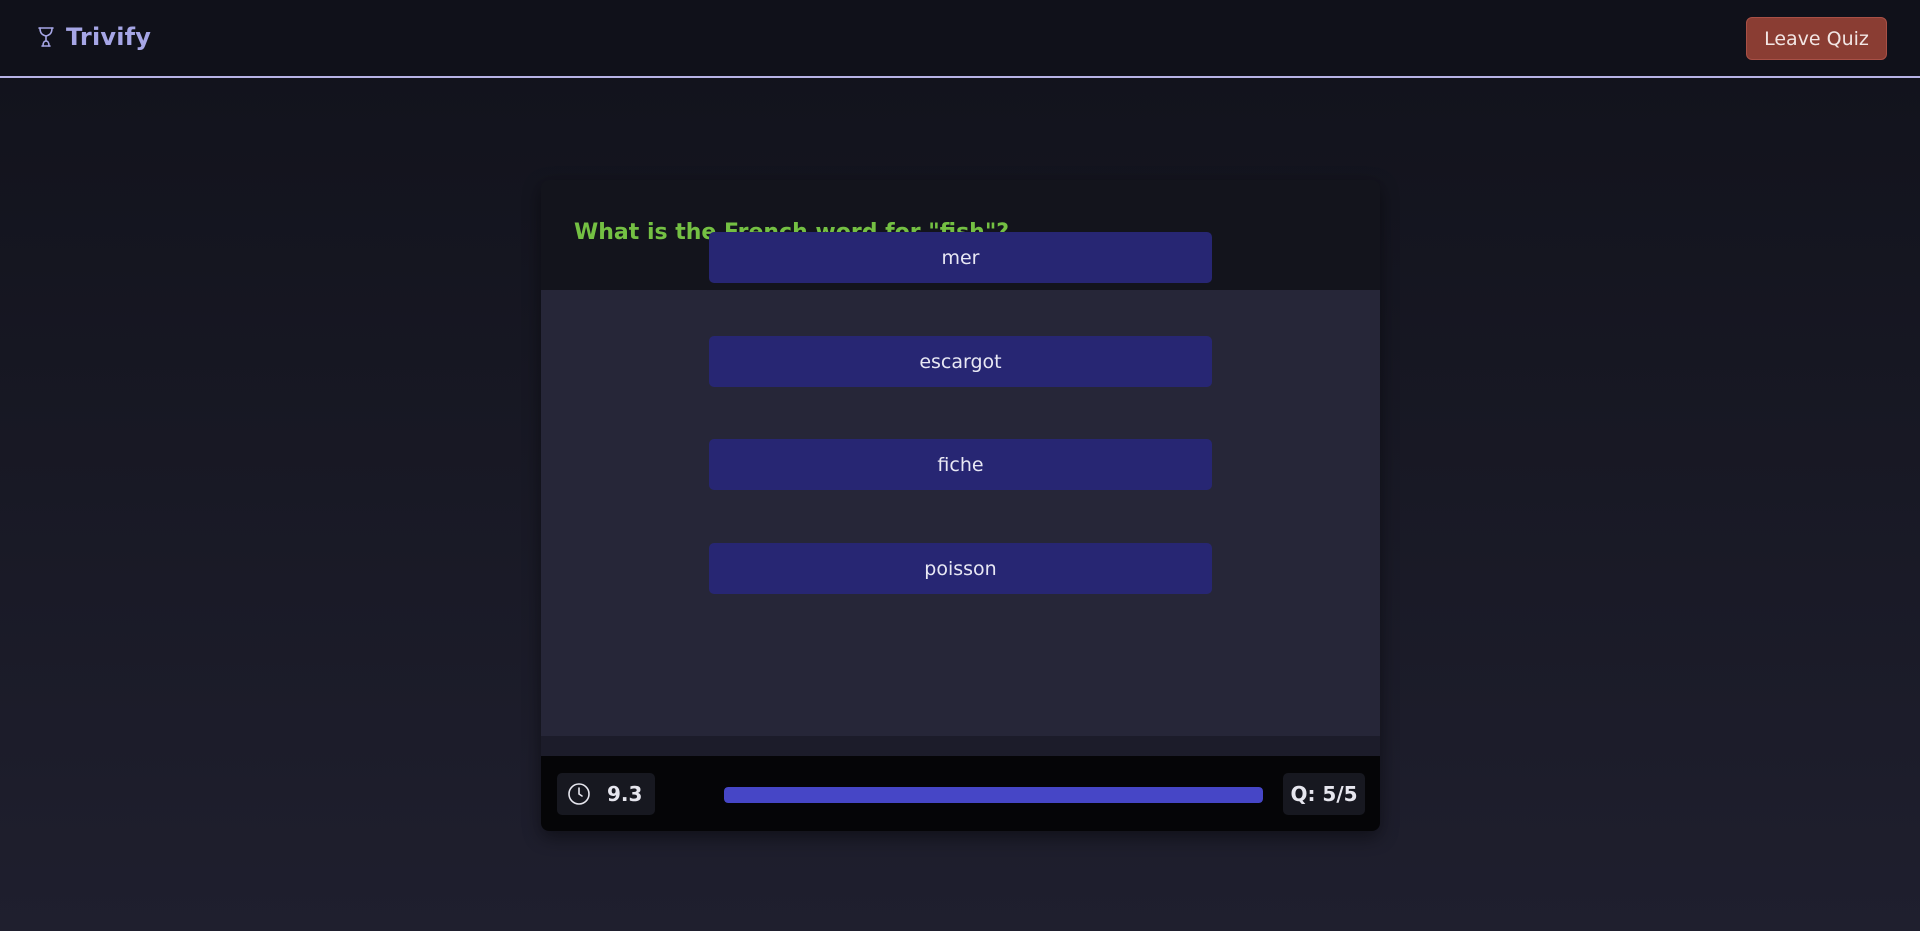  What do you see at coordinates (109, 37) in the screenshot?
I see `app-name: Trivify` at bounding box center [109, 37].